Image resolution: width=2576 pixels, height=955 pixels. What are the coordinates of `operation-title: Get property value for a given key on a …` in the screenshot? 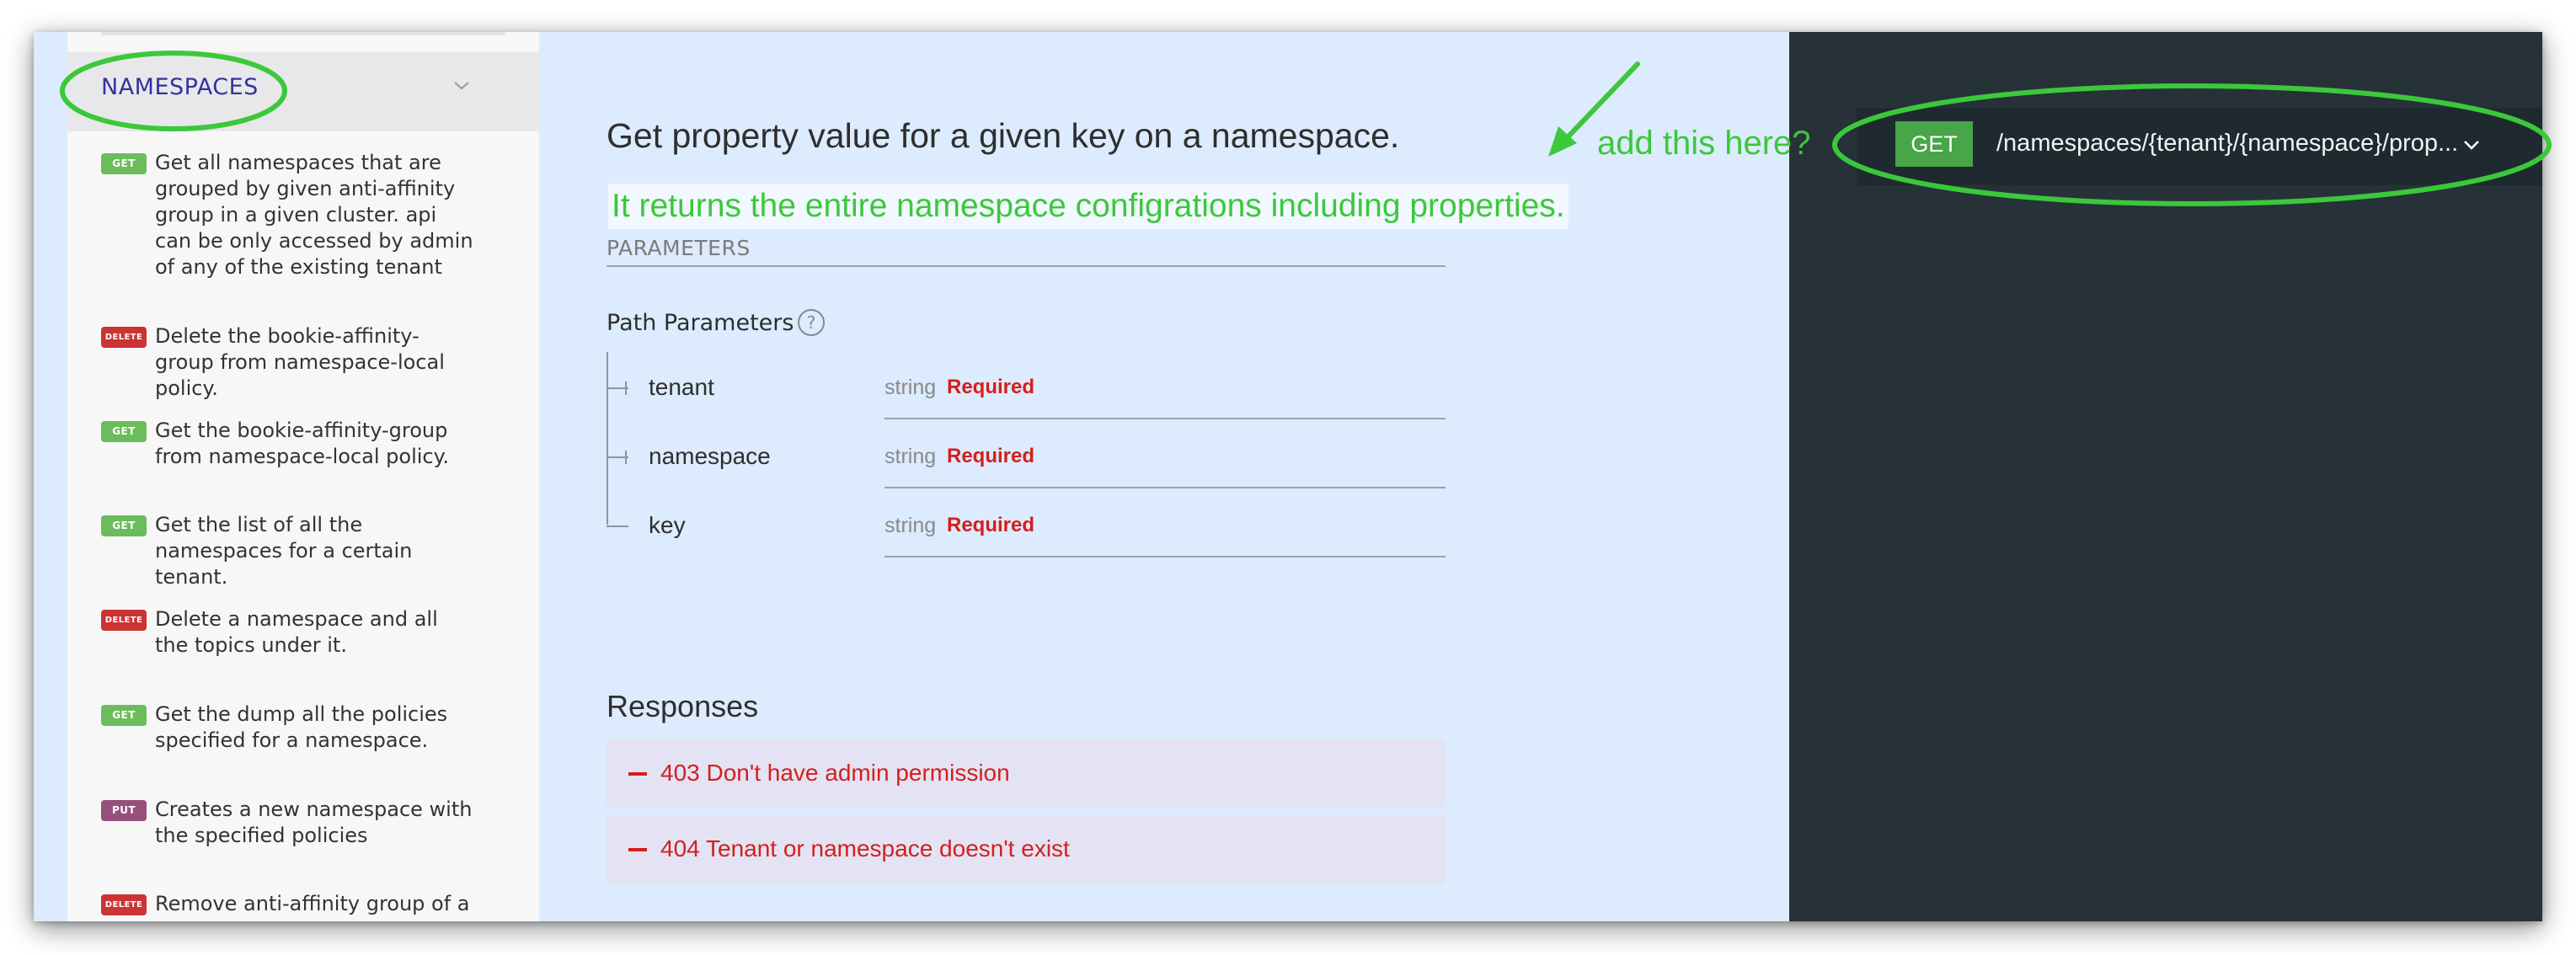 It's located at (1003, 135).